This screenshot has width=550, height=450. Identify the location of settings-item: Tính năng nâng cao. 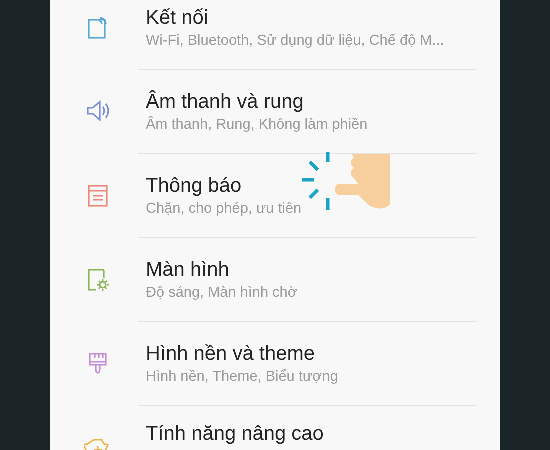
(275, 428).